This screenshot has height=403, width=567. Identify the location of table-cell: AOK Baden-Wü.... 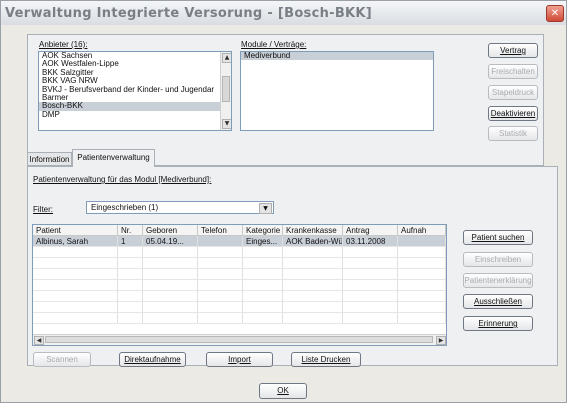
(313, 241).